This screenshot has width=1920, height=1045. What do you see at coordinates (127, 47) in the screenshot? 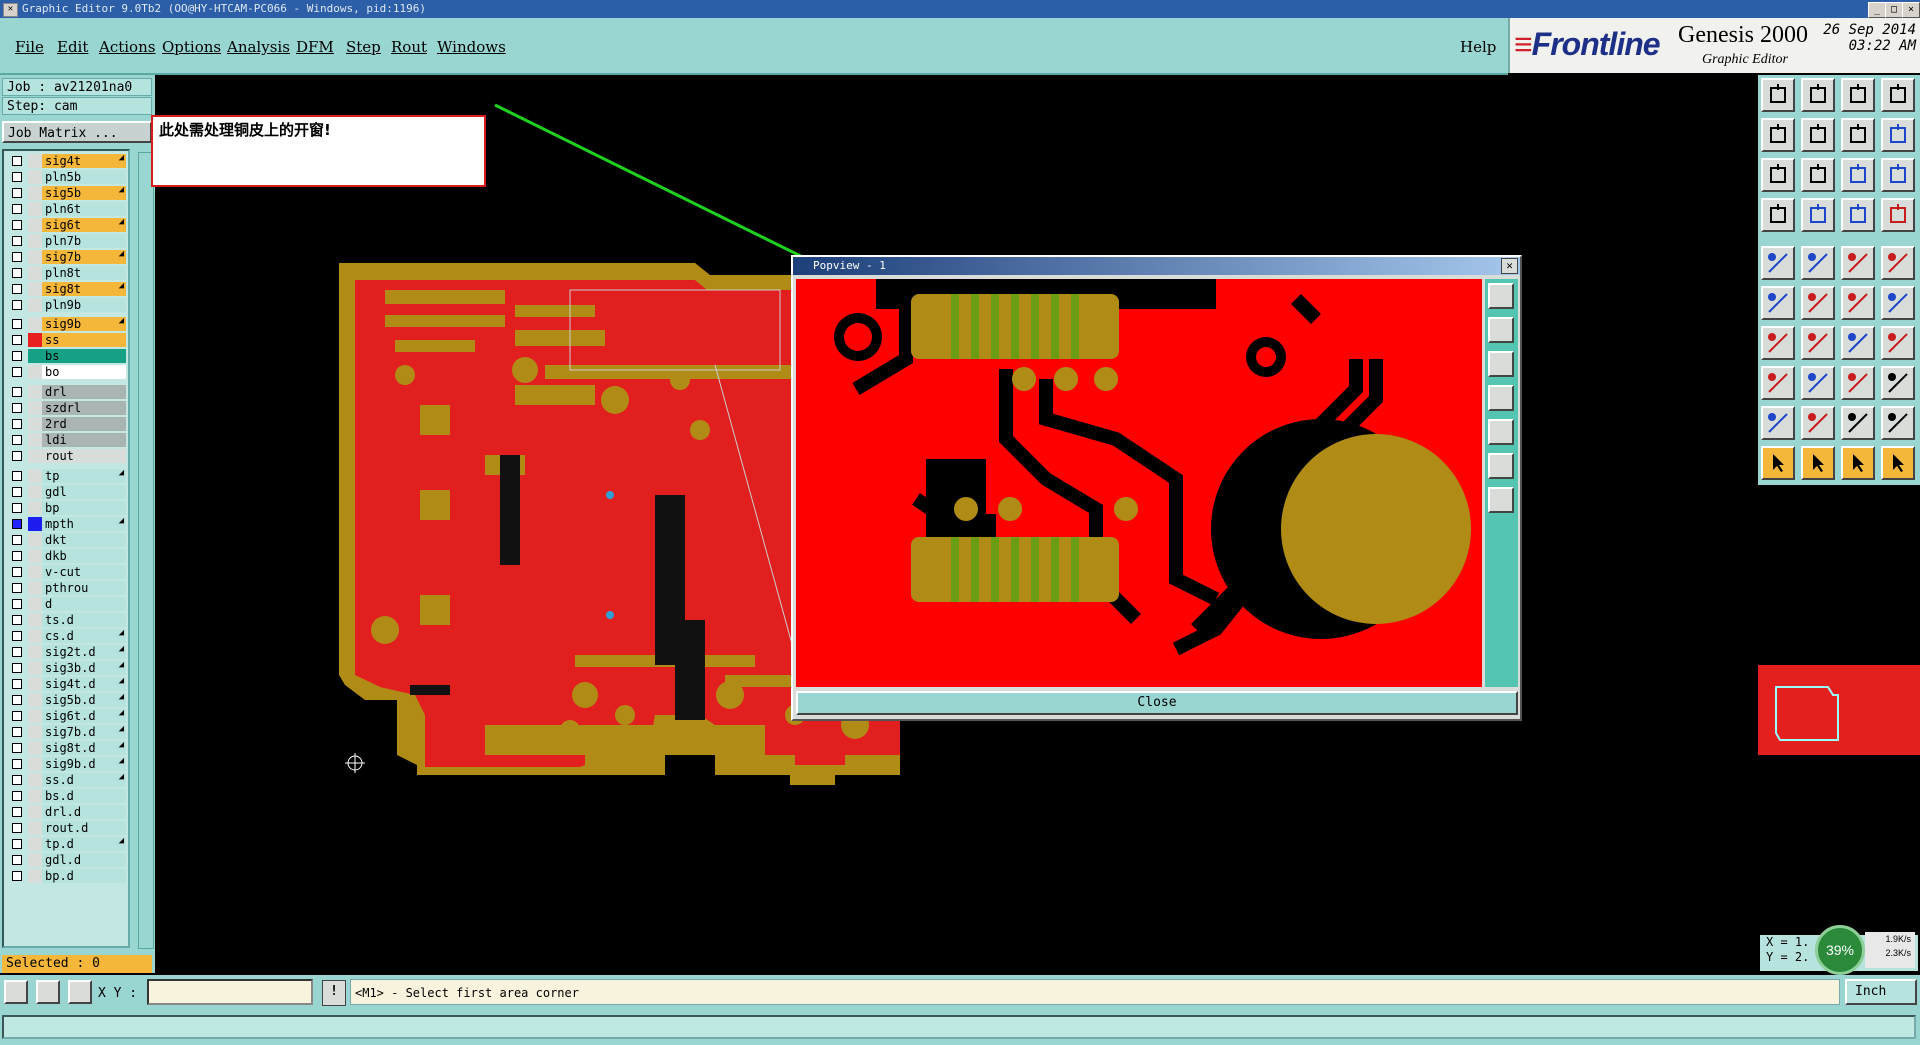
I see `menu-actions: Actions` at bounding box center [127, 47].